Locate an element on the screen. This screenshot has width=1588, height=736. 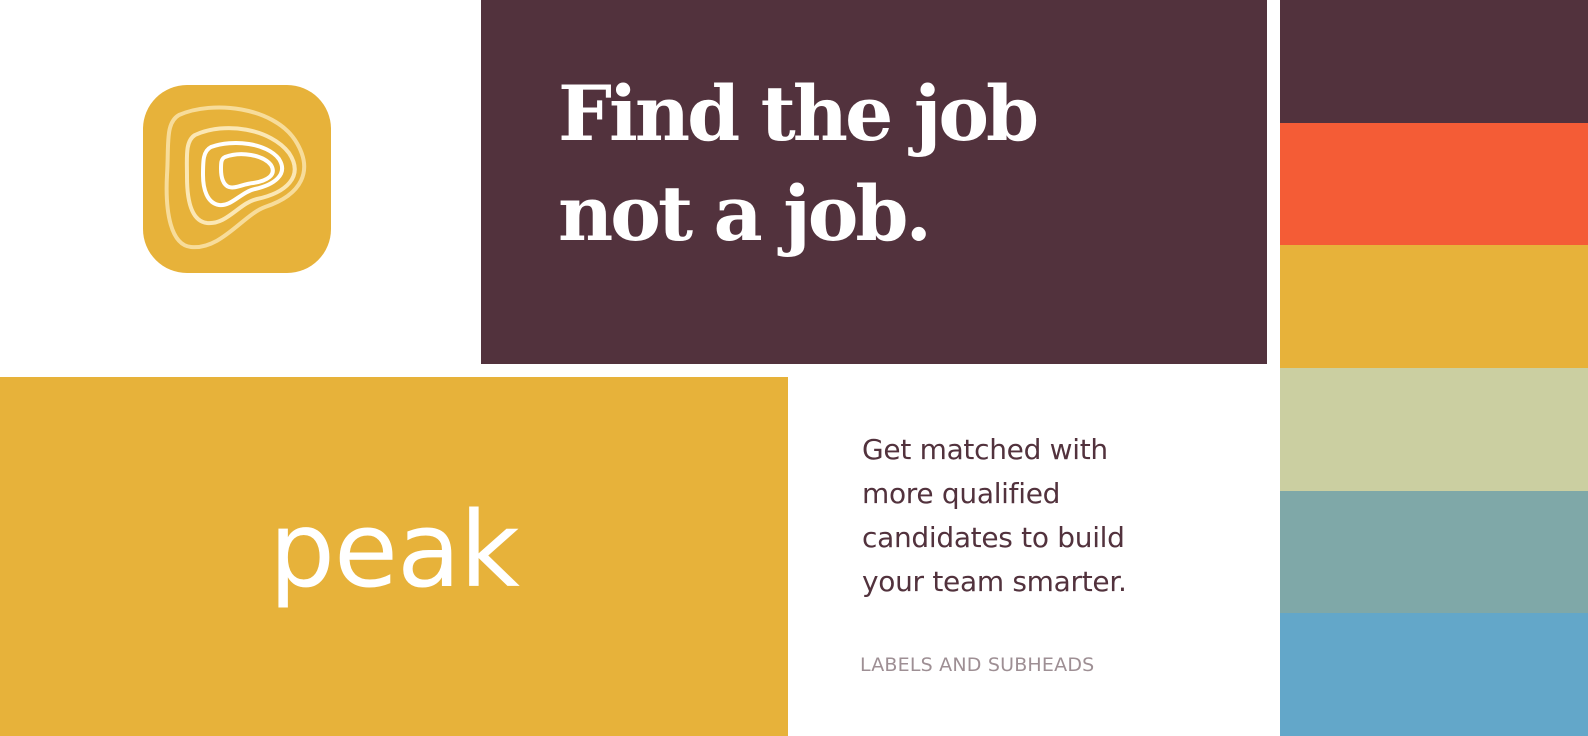
contour-topography-icon is located at coordinates (237, 179).